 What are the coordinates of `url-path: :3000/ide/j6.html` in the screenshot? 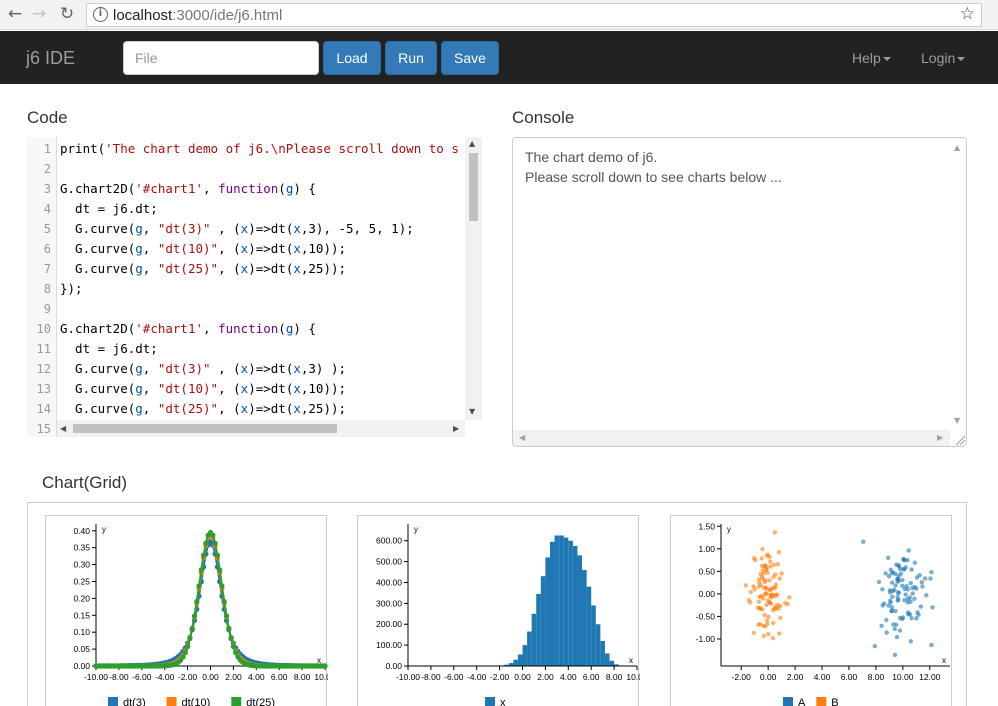 It's located at (227, 15).